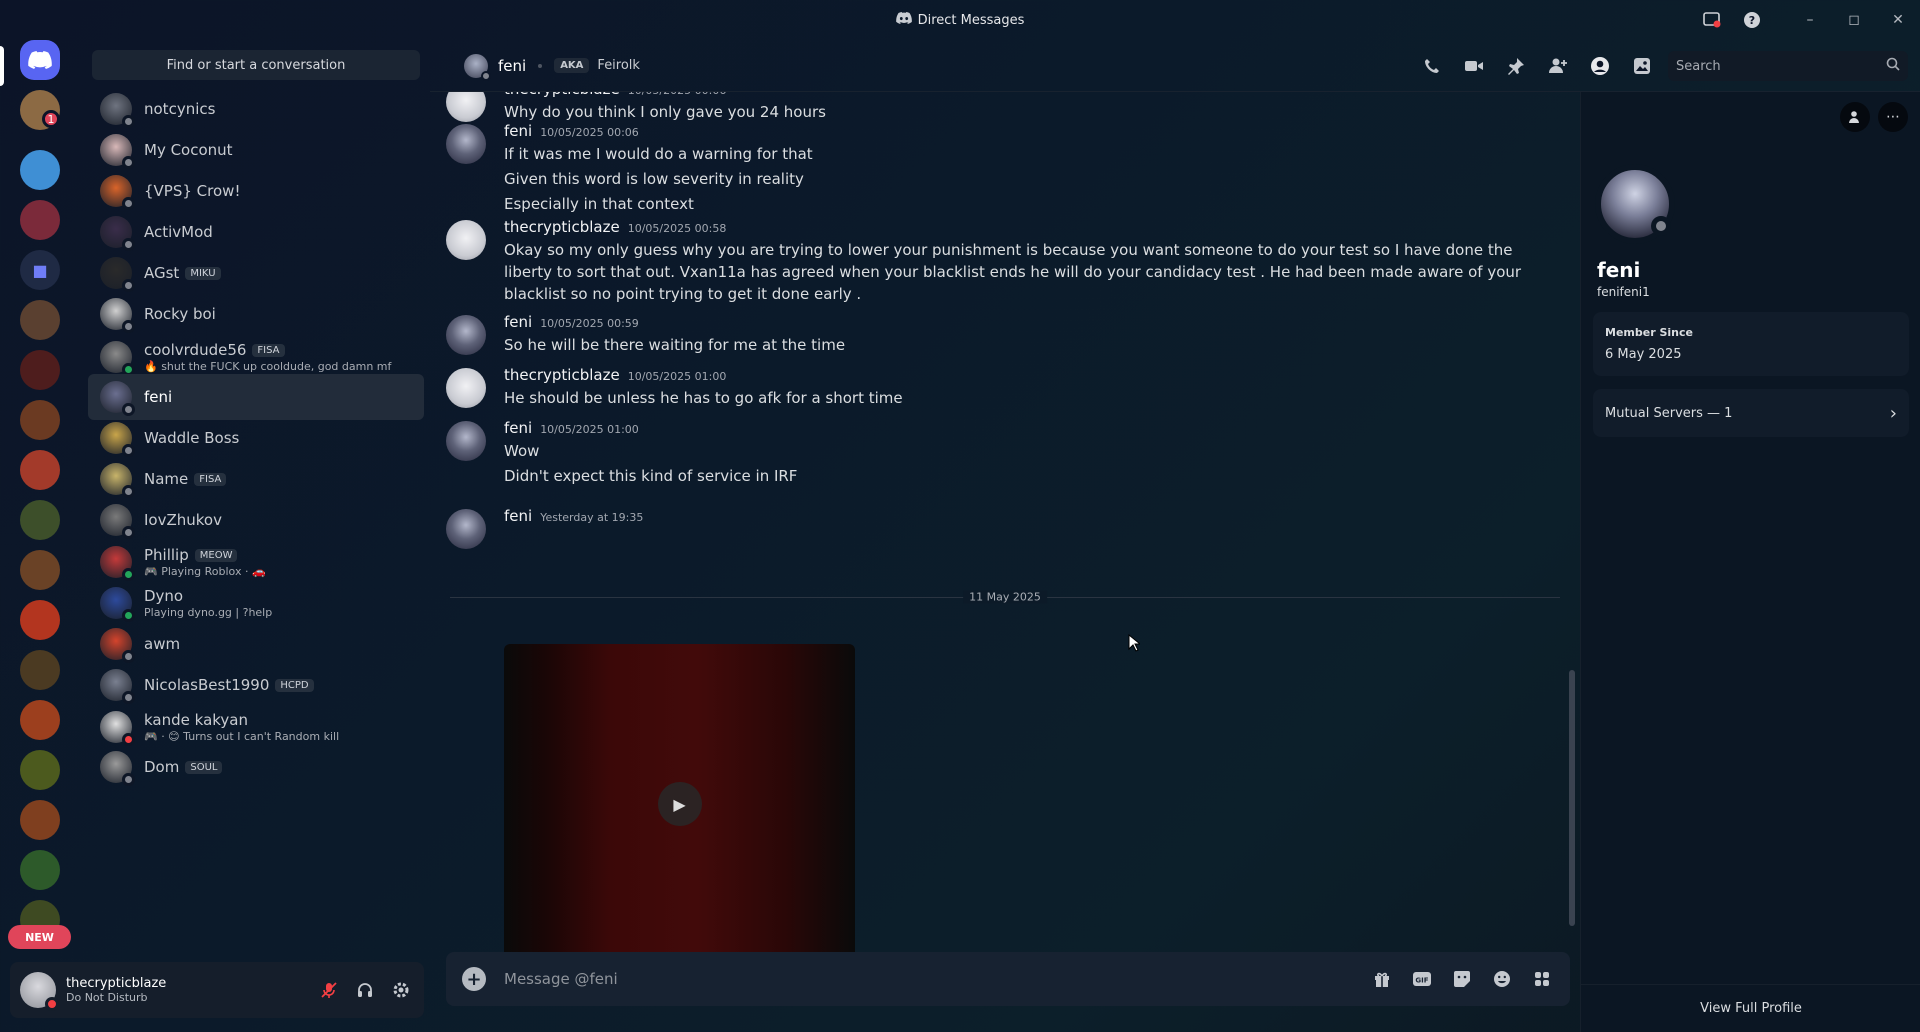 This screenshot has height=1032, width=1920. I want to click on video-call-icon, so click(1474, 66).